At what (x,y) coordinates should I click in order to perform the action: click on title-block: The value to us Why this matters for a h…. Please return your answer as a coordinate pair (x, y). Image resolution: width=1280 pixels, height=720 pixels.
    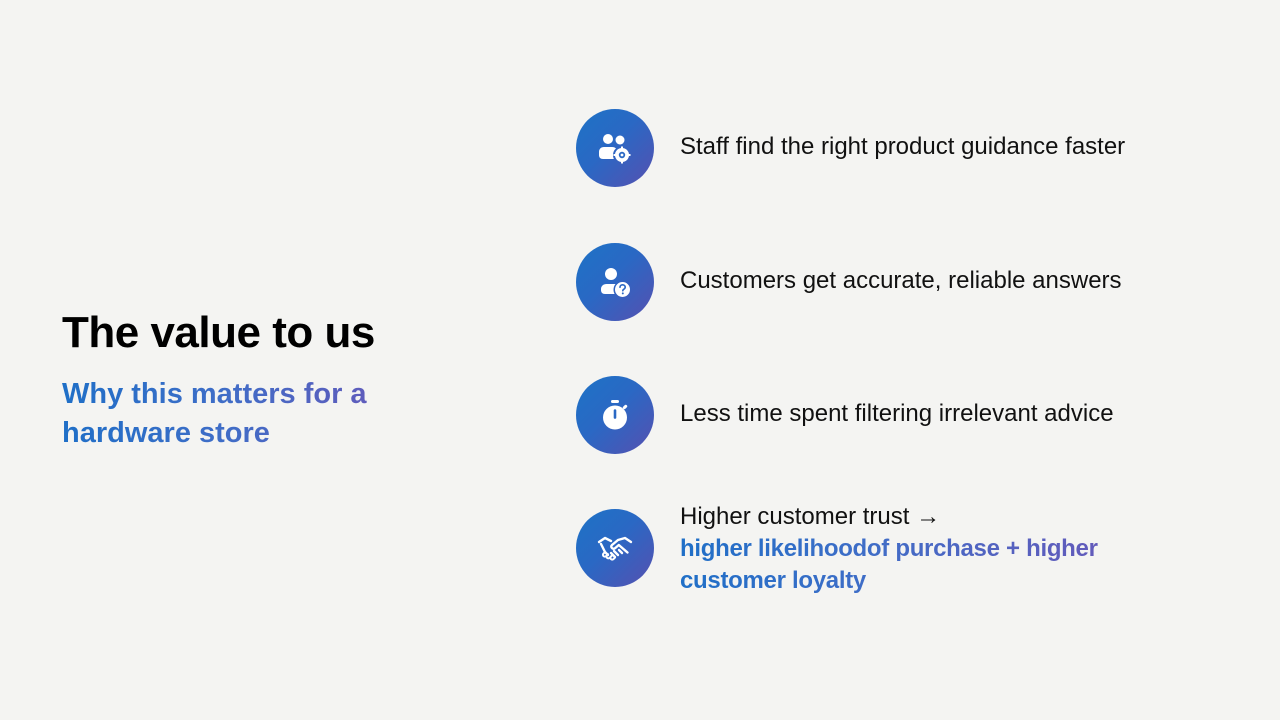
    Looking at the image, I should click on (272, 379).